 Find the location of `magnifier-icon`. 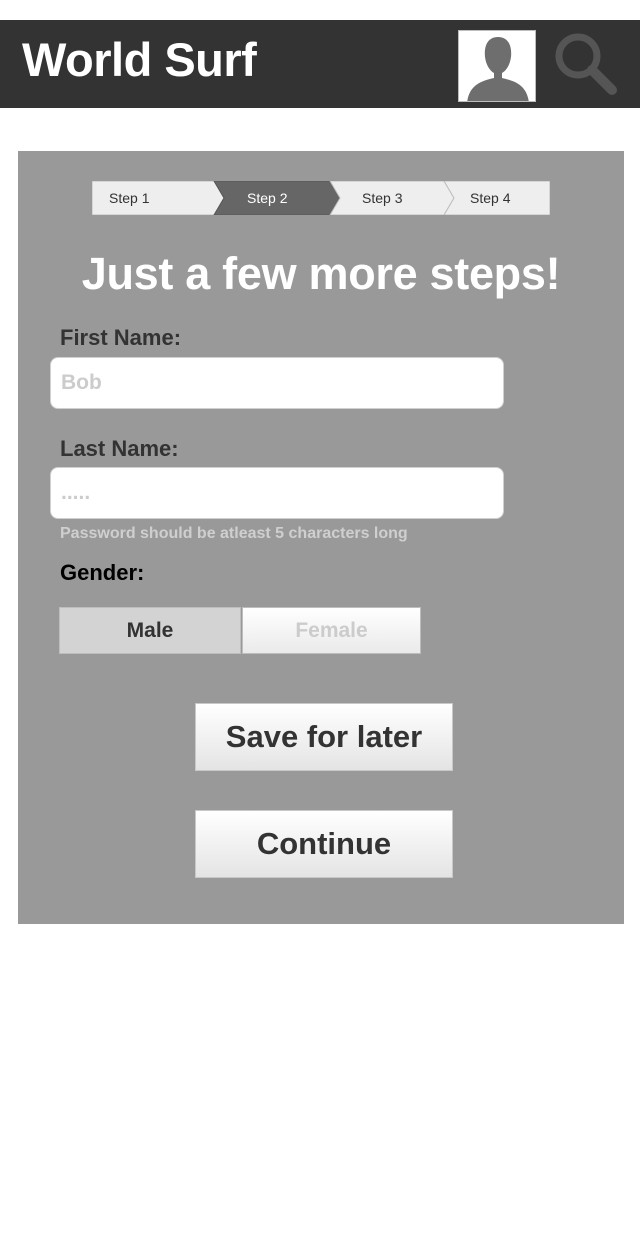

magnifier-icon is located at coordinates (586, 64).